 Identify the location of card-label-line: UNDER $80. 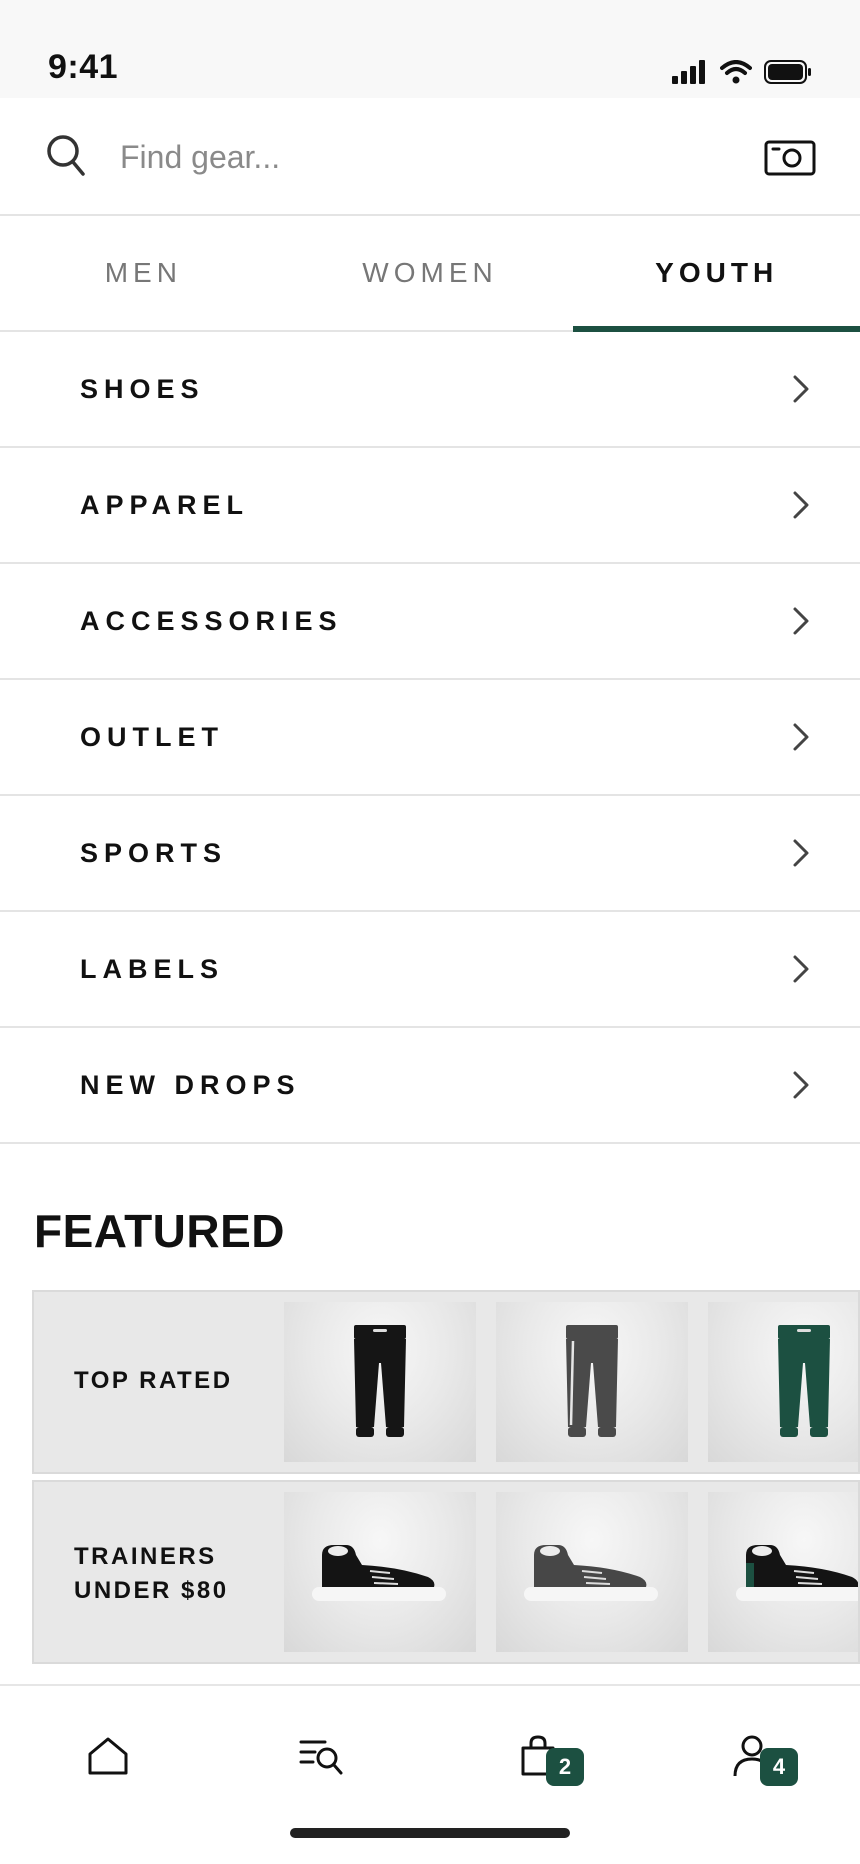
(151, 1590).